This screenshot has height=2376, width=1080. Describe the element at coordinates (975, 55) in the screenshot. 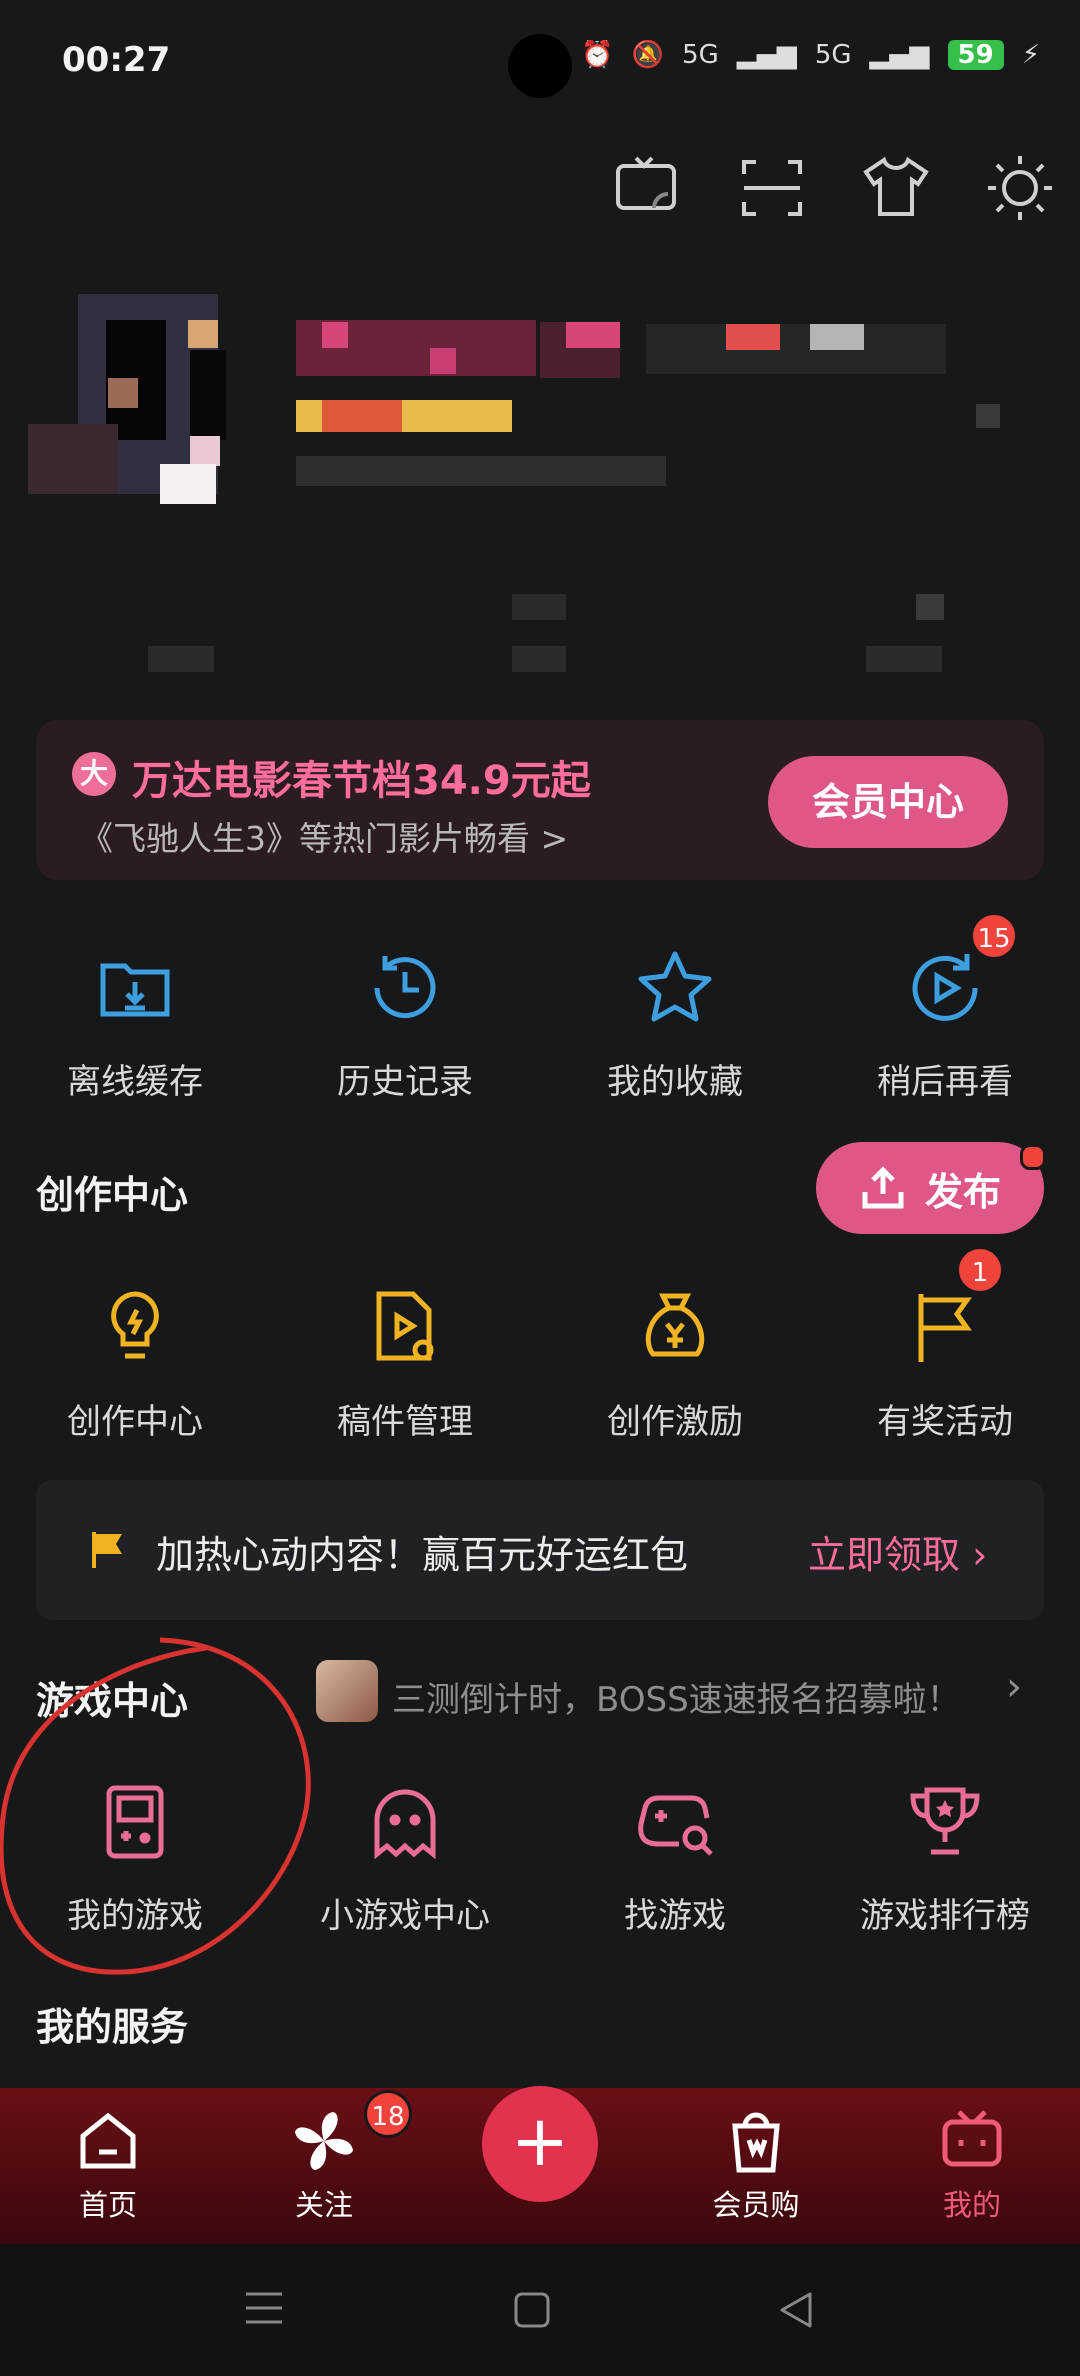

I see `battery-level: 59` at that location.